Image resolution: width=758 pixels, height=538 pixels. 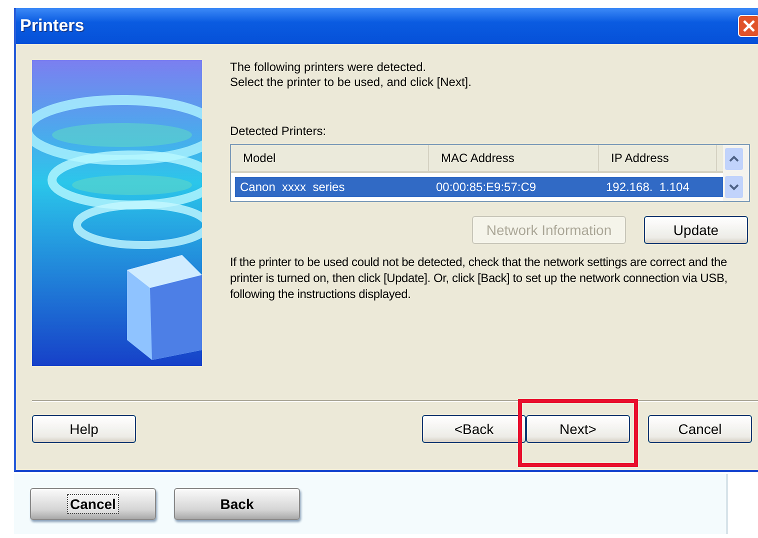 I want to click on table-cell-text: 00:00:85:E9:57:C9, so click(x=486, y=187).